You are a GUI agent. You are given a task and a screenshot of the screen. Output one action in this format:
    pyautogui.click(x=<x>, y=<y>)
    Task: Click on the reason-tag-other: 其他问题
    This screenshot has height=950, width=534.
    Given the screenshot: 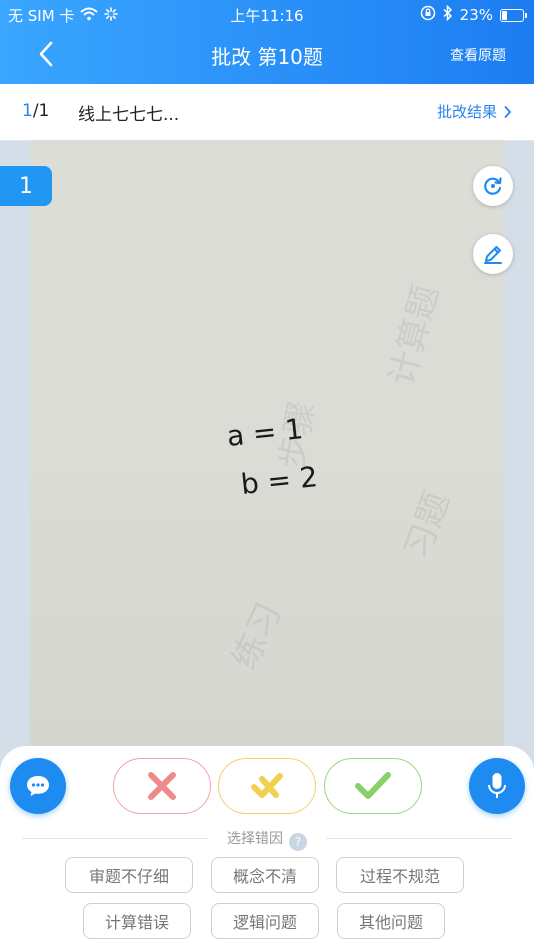 What is the action you would take?
    pyautogui.click(x=391, y=921)
    